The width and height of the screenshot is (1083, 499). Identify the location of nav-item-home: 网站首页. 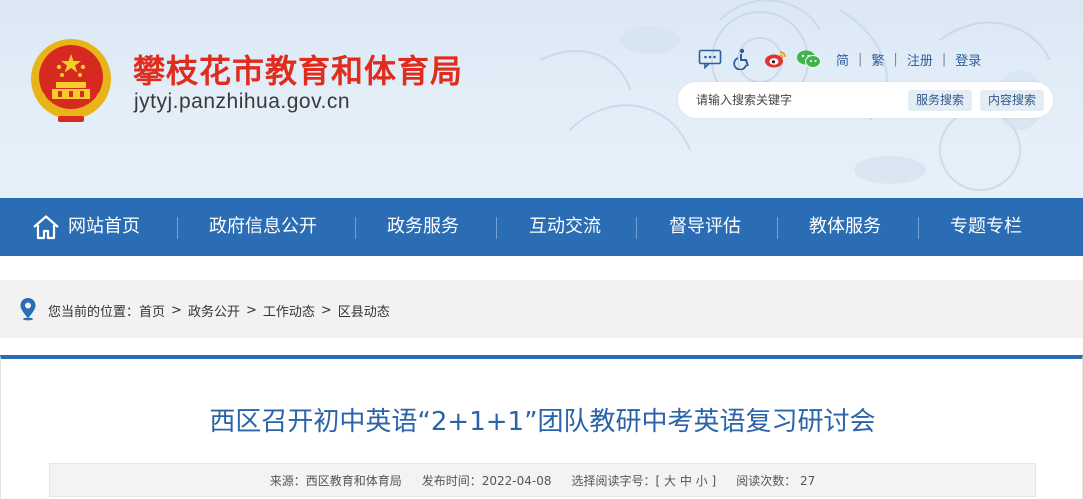
(85, 227).